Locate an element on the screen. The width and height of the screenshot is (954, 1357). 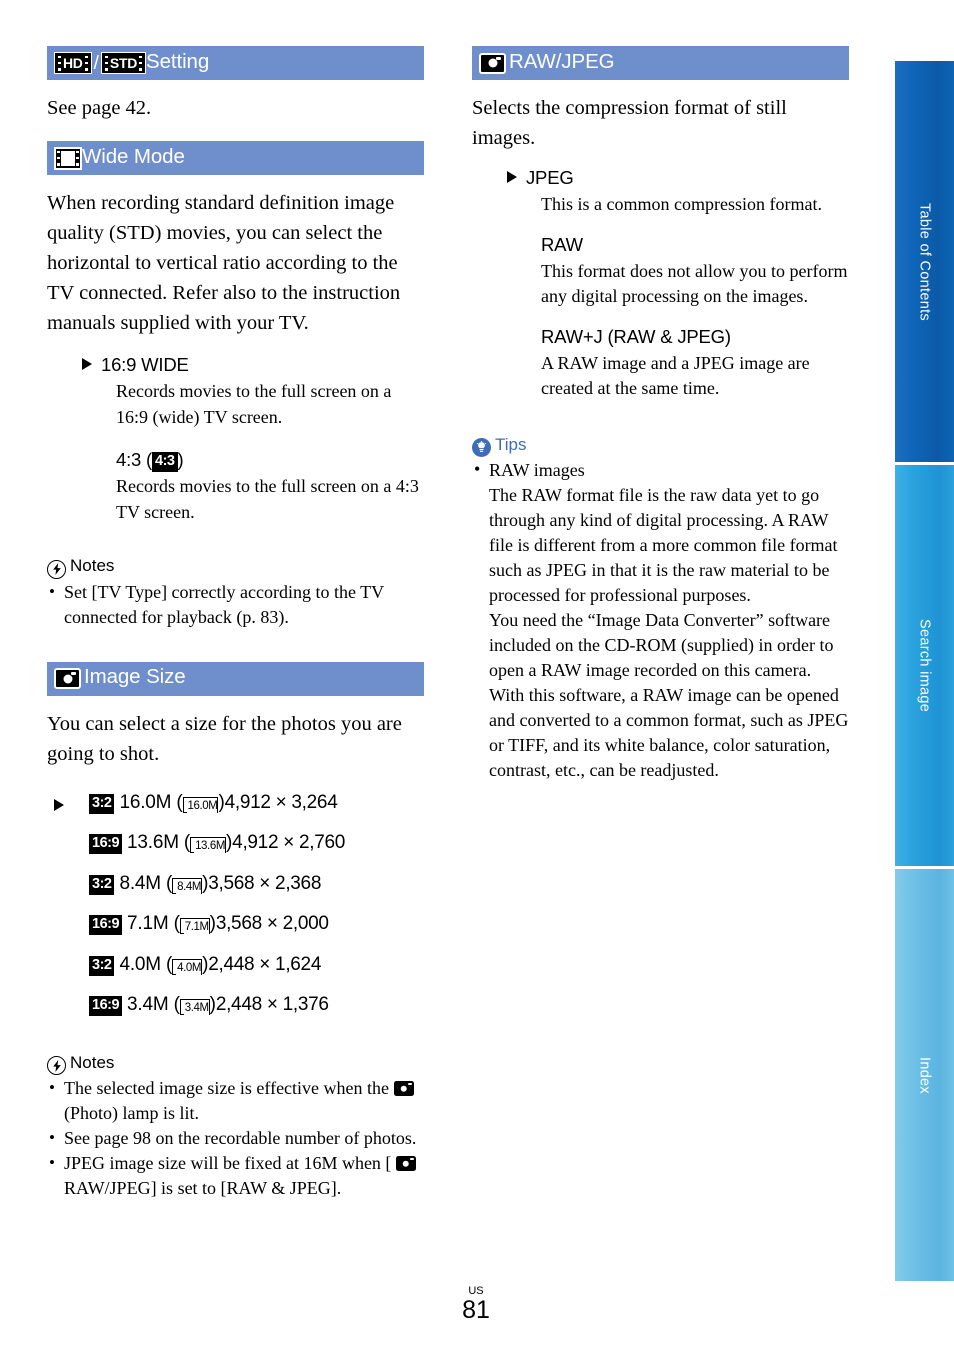
size-frame-glyph: 4.0M is located at coordinates (187, 966).